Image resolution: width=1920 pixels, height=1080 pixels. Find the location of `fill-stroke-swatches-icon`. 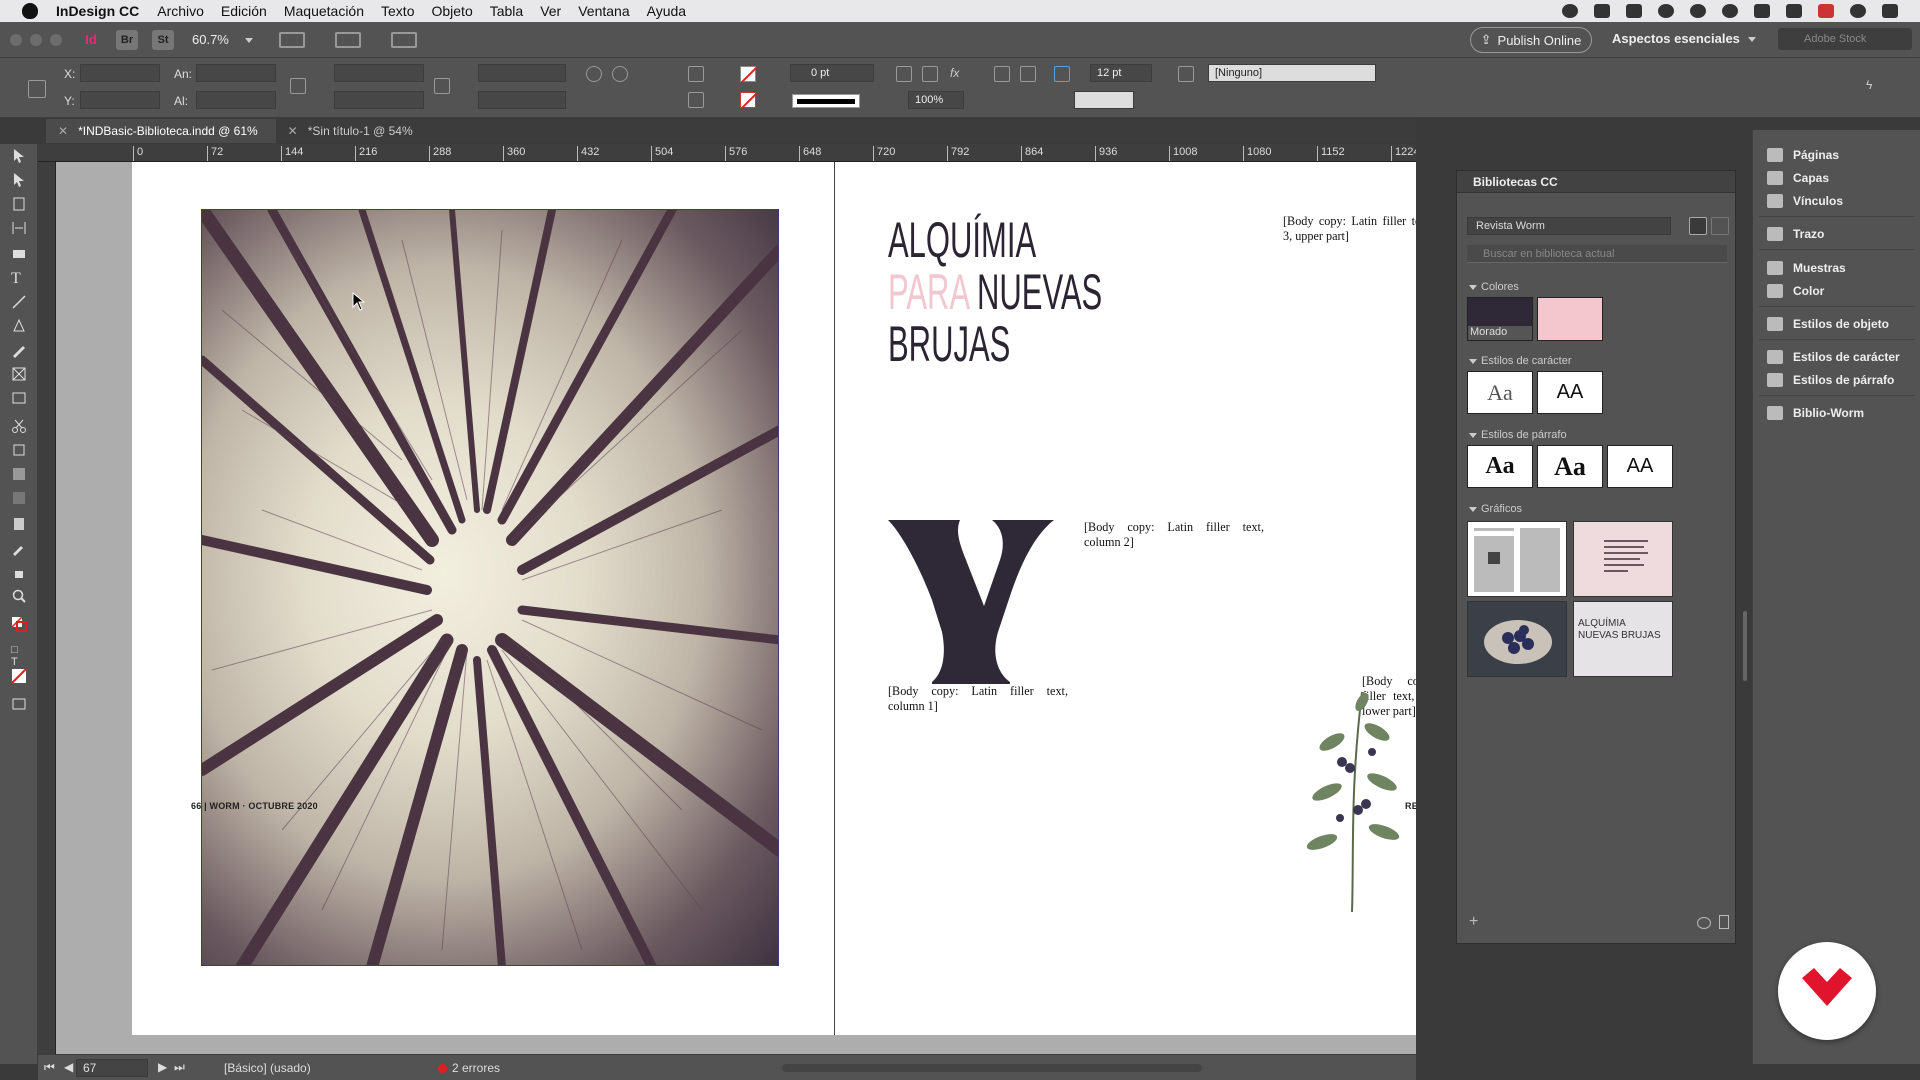

fill-stroke-swatches-icon is located at coordinates (19, 624).